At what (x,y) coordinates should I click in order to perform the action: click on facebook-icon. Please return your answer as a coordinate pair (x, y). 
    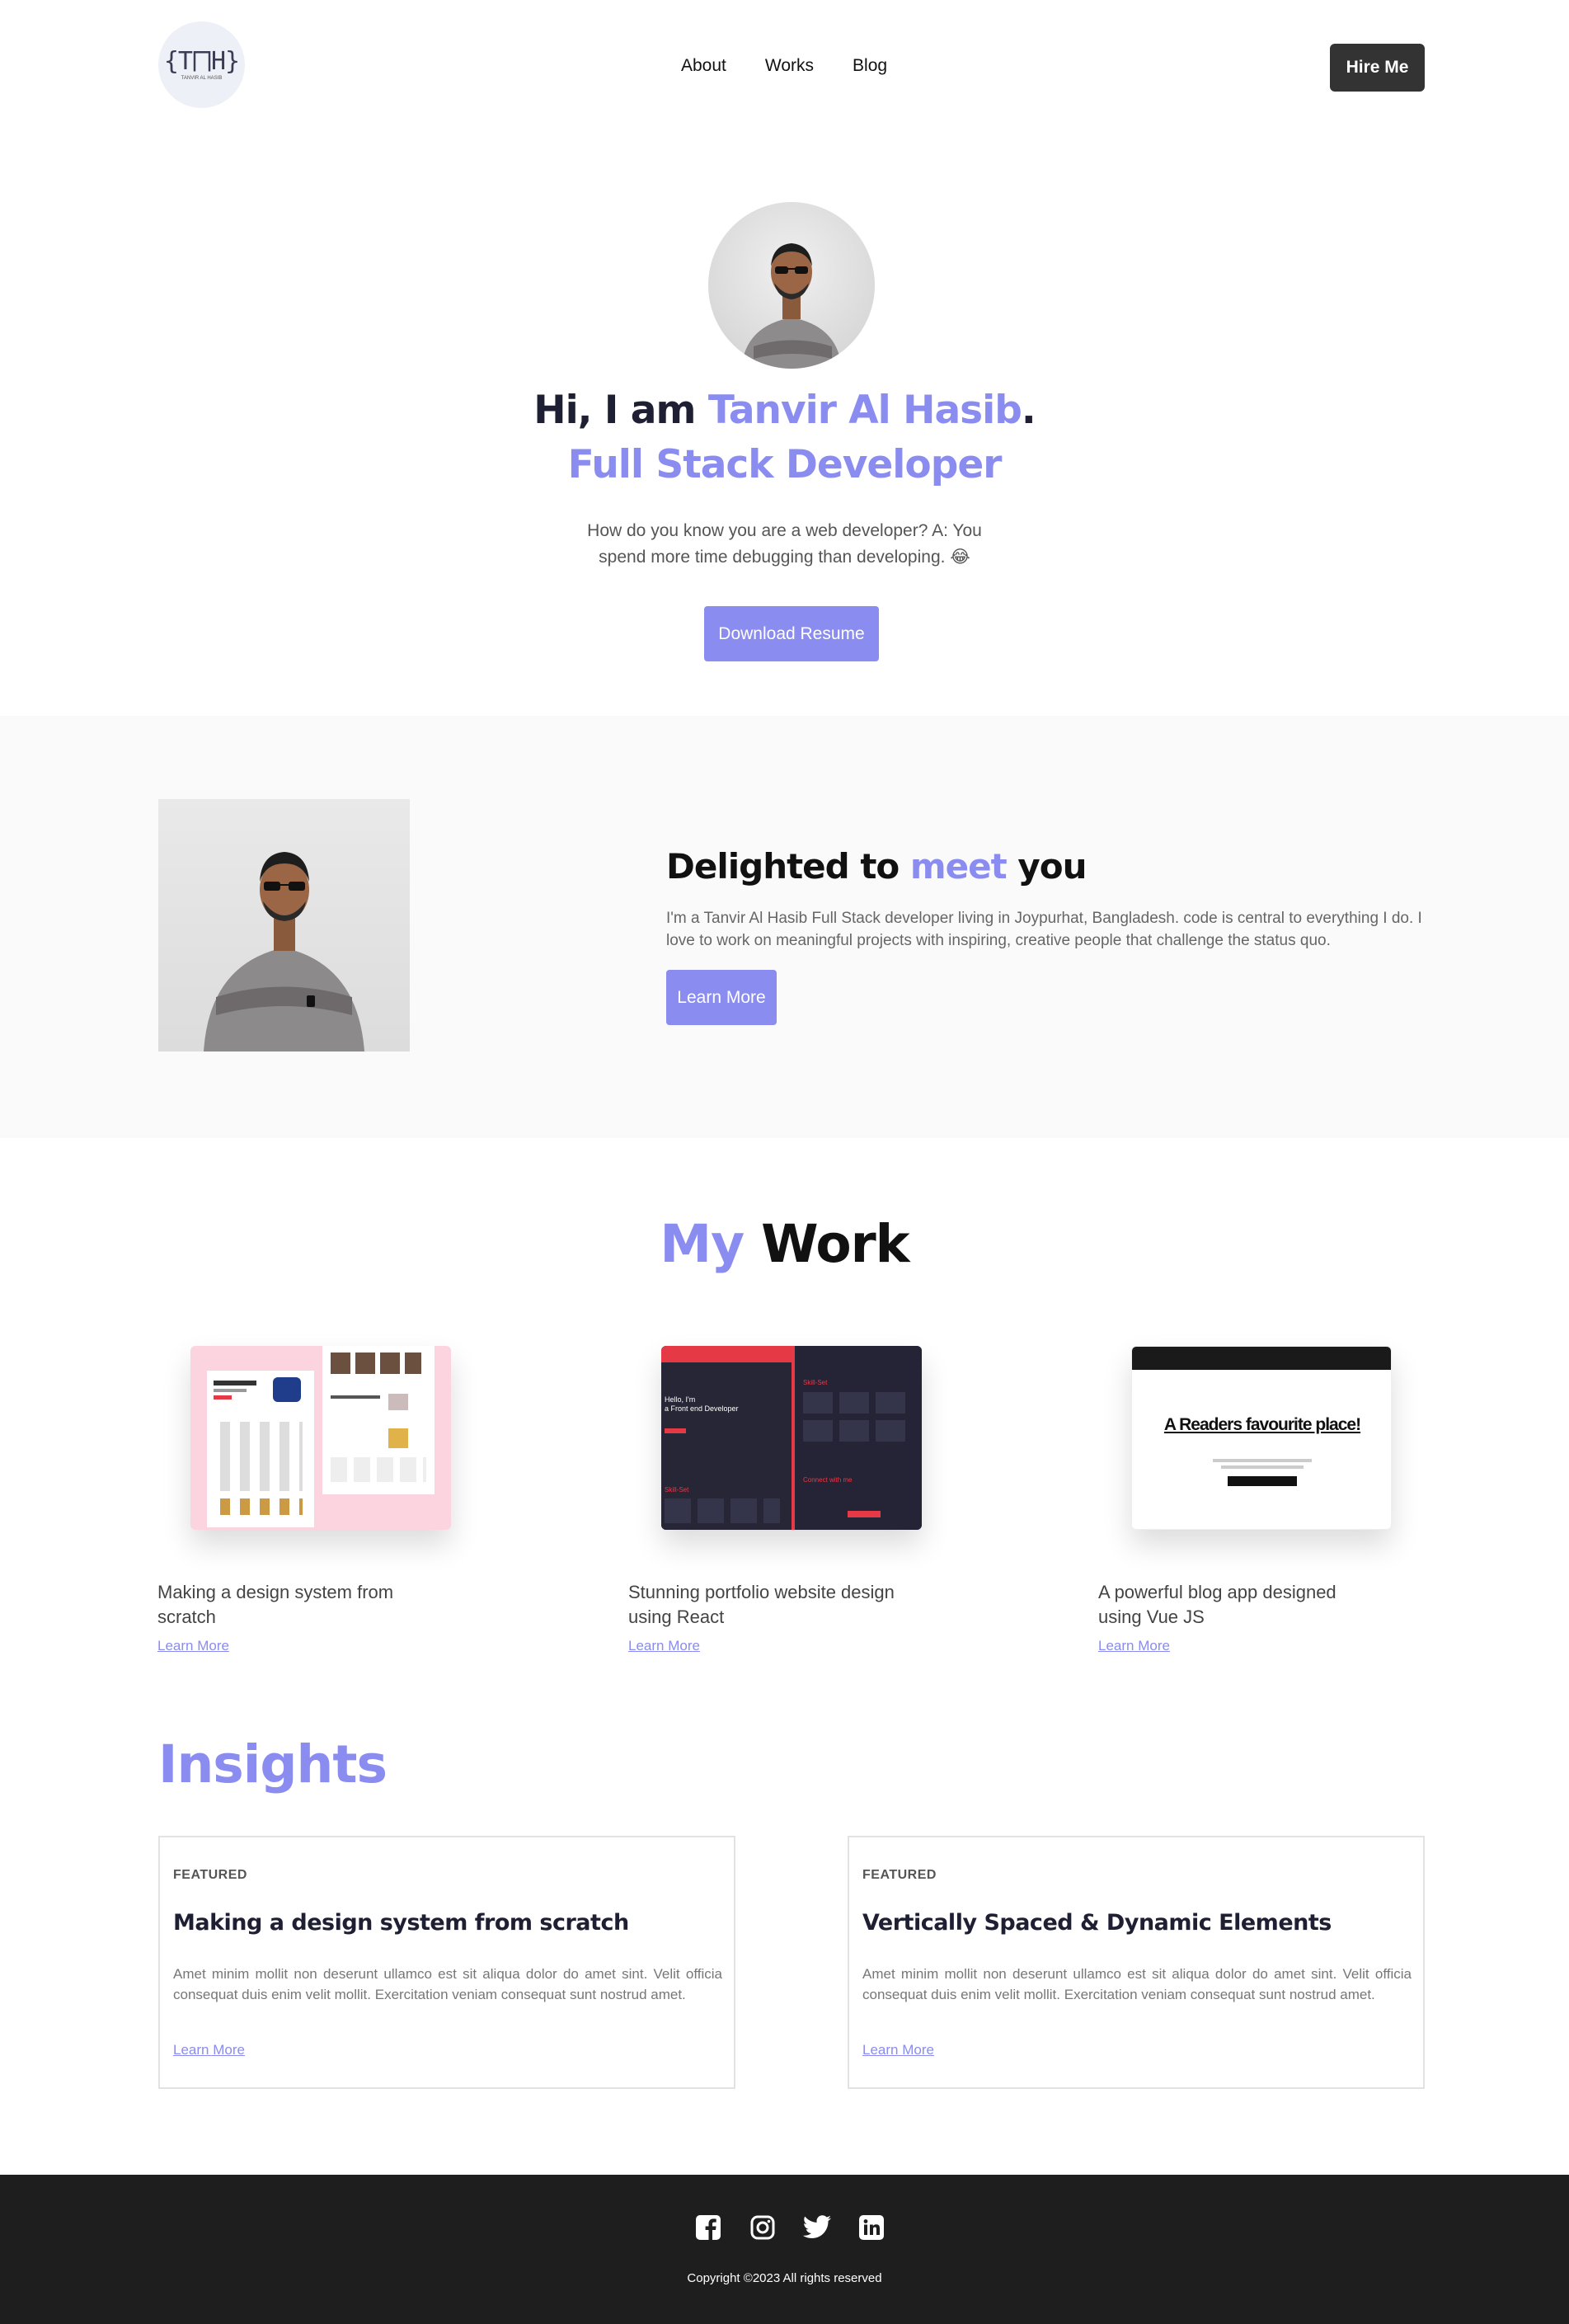
    Looking at the image, I should click on (708, 2227).